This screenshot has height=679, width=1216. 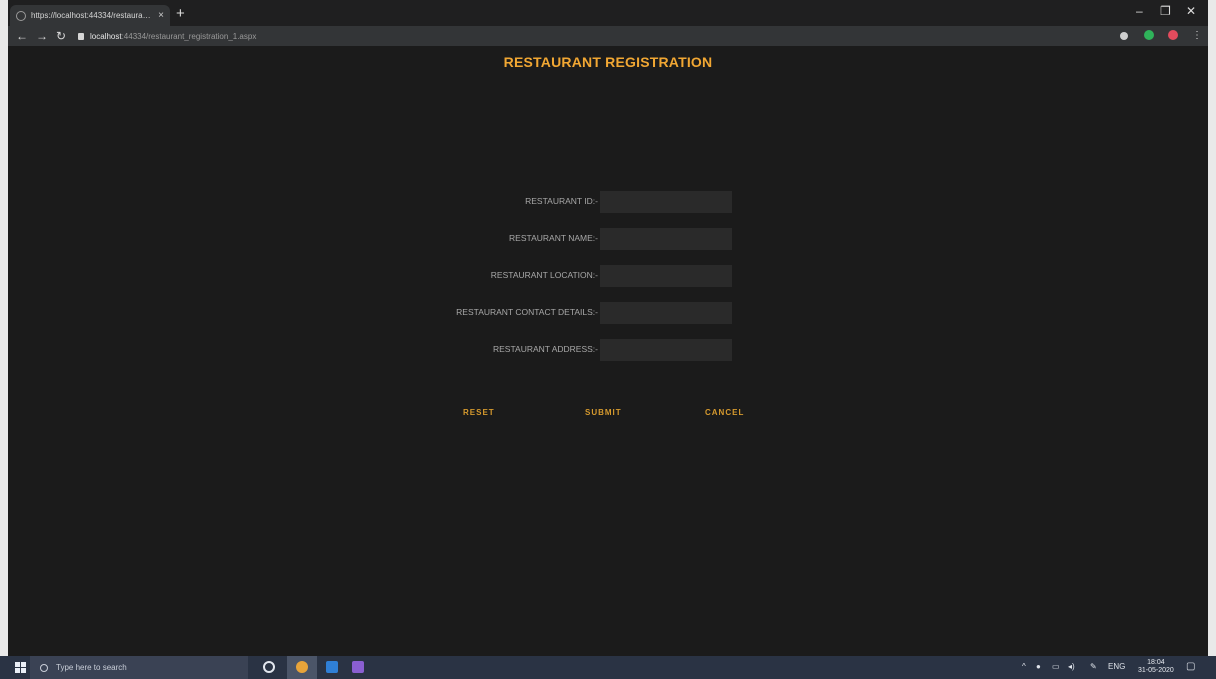 What do you see at coordinates (1149, 35) in the screenshot?
I see `extension-icon` at bounding box center [1149, 35].